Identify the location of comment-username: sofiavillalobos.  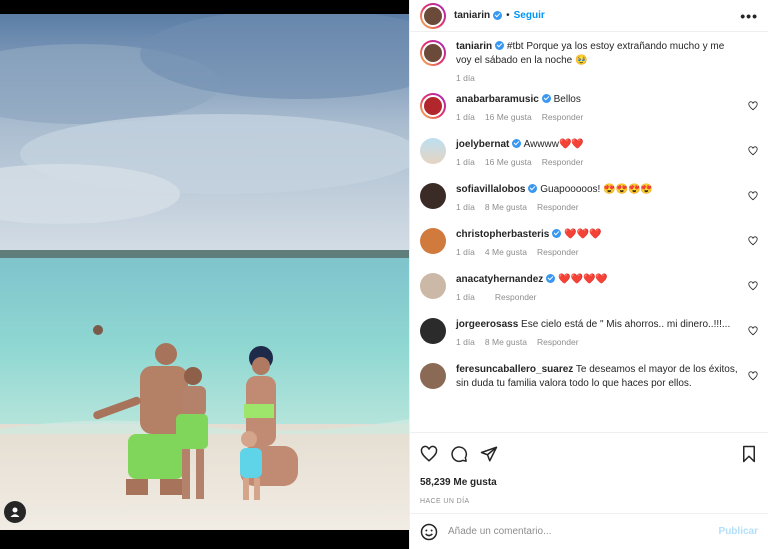
(490, 189).